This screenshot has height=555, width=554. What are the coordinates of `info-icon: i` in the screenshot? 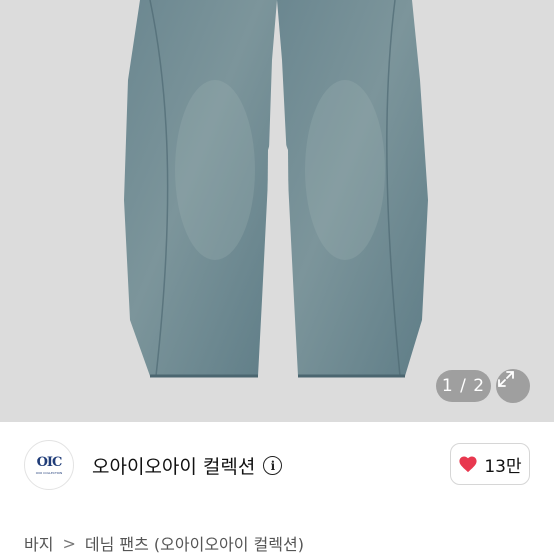 It's located at (273, 465).